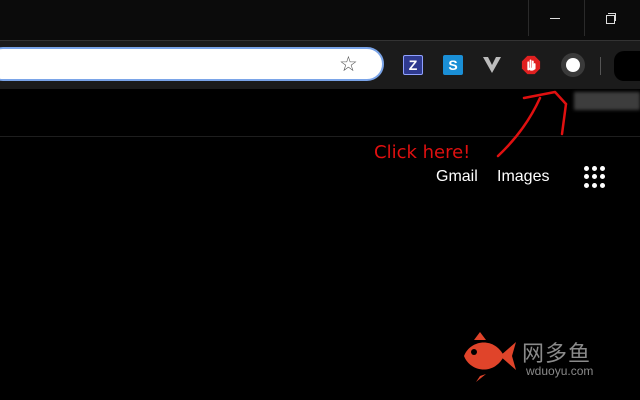 The height and width of the screenshot is (400, 640). I want to click on apps-grid-icon, so click(595, 177).